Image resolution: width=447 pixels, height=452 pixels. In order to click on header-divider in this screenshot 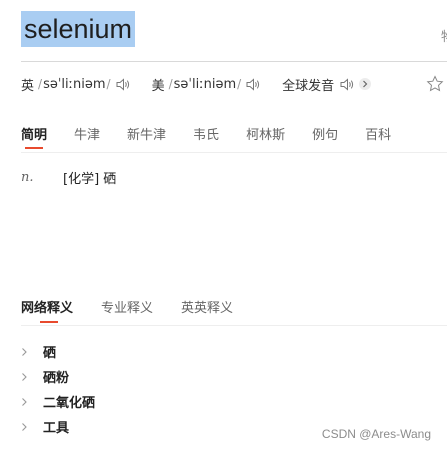, I will do `click(234, 61)`.